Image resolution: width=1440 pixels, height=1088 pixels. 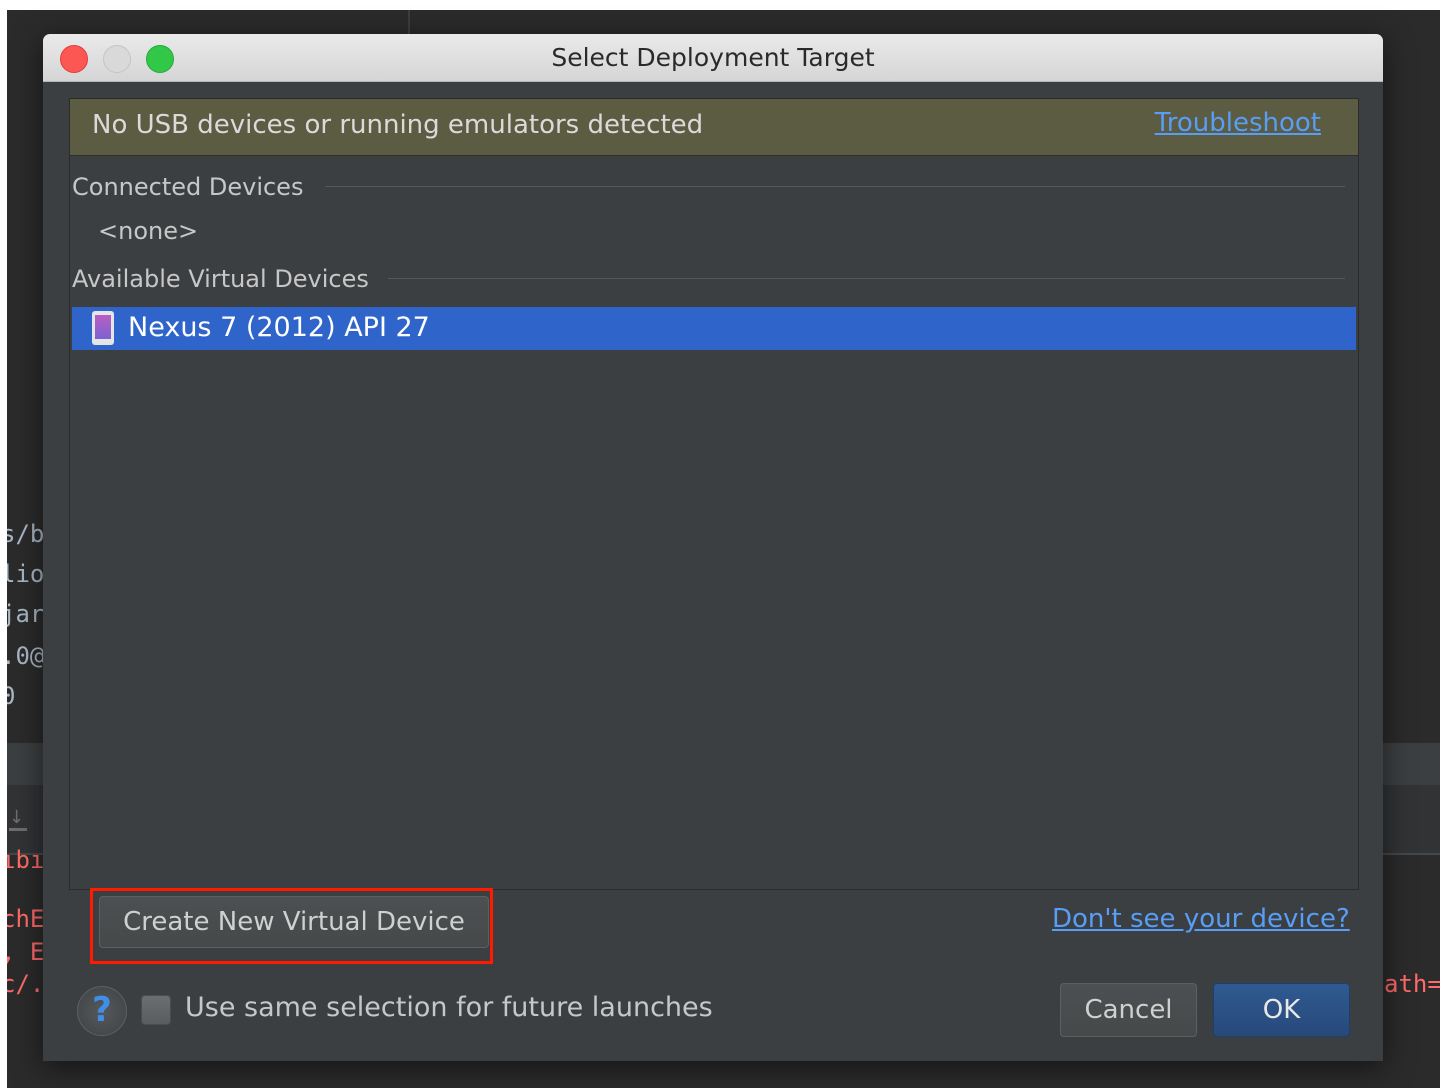 I want to click on create-virtual-device-button: Create New Virtual Device, so click(x=294, y=922).